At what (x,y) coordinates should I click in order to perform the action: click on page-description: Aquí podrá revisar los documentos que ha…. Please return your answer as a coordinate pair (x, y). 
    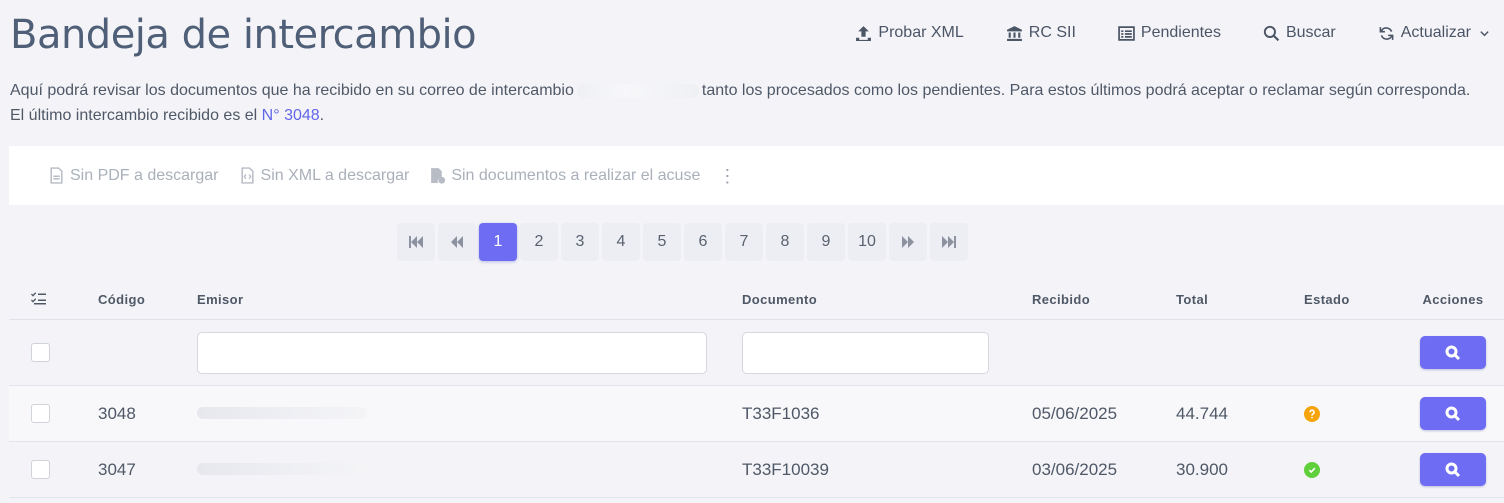
    Looking at the image, I should click on (745, 103).